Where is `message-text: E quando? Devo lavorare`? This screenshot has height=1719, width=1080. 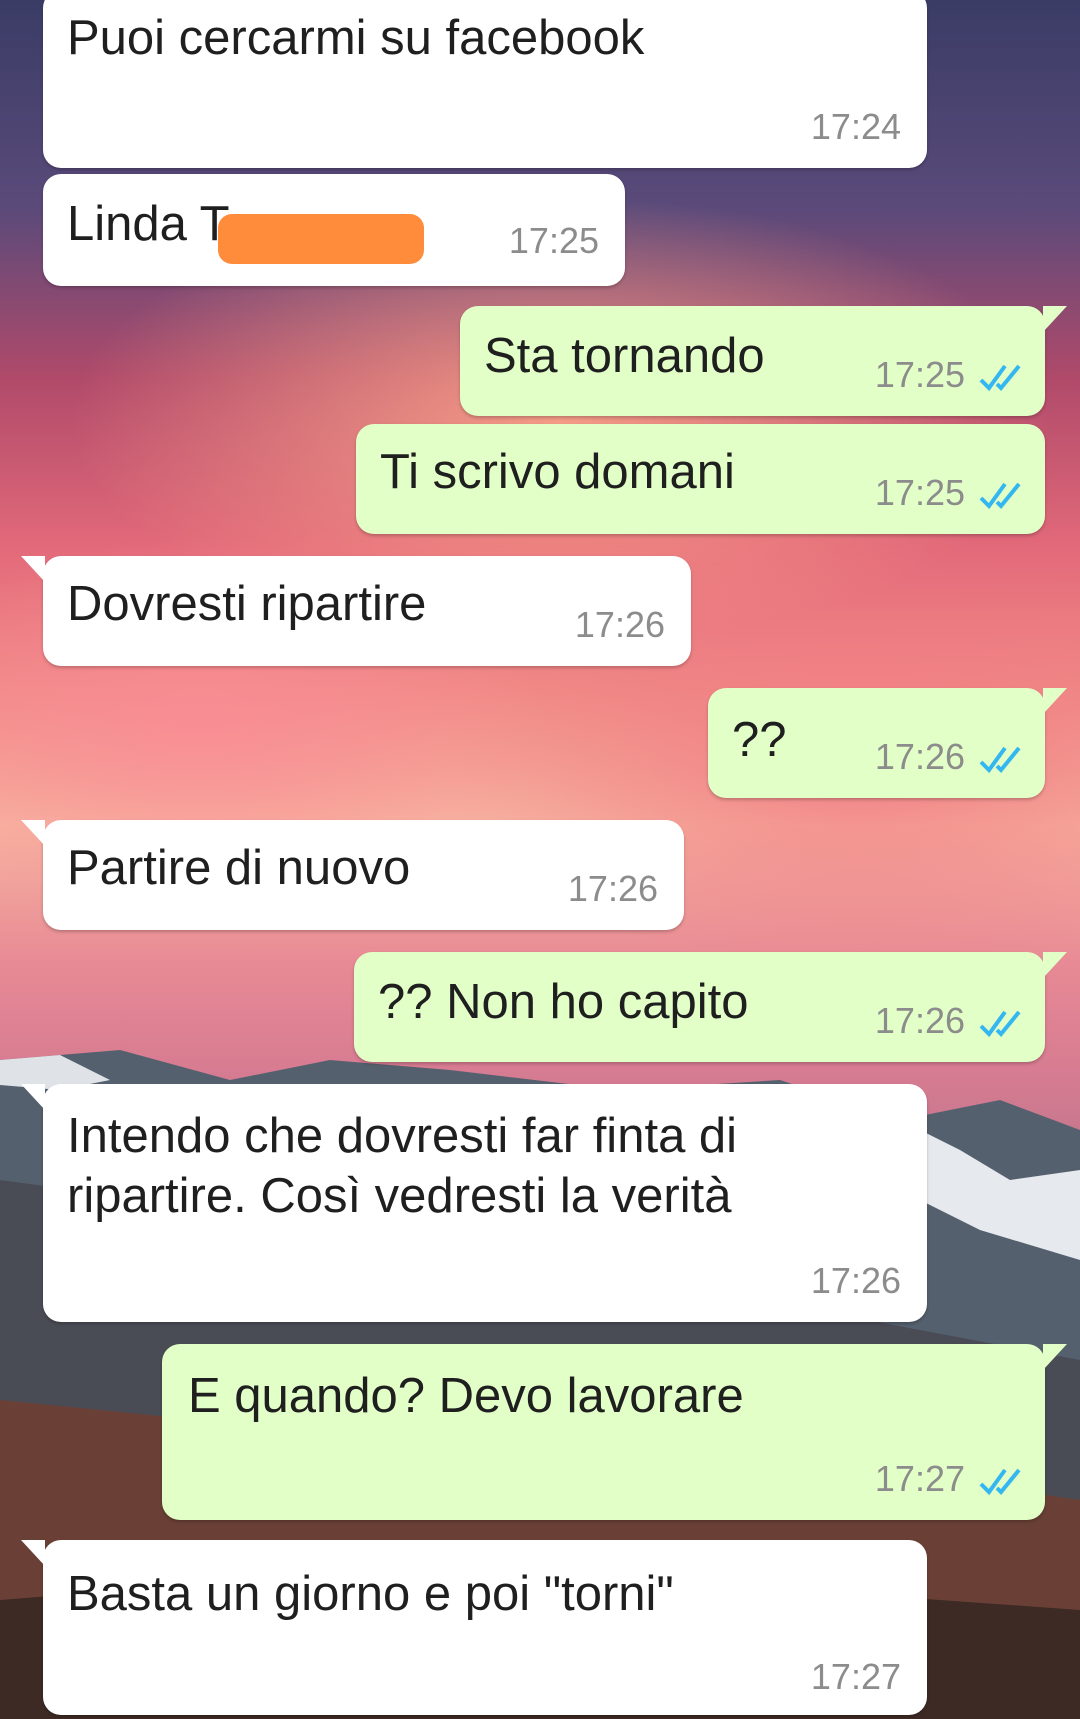
message-text: E quando? Devo lavorare is located at coordinates (466, 1396).